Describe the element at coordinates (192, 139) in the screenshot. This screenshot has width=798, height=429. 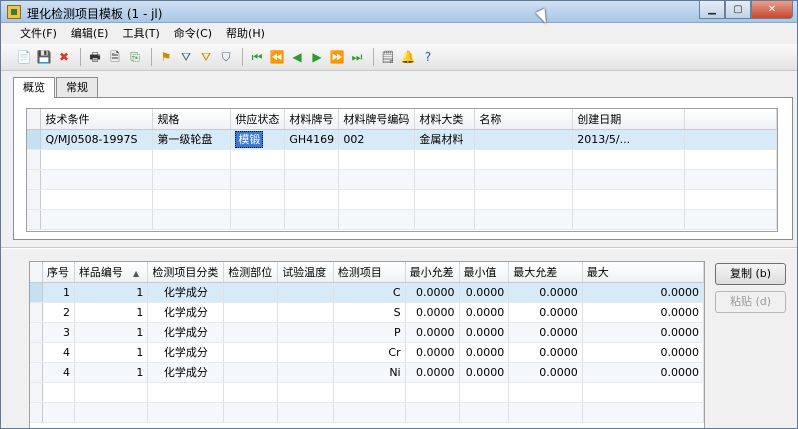
I see `table-cell: 第一级轮盘` at that location.